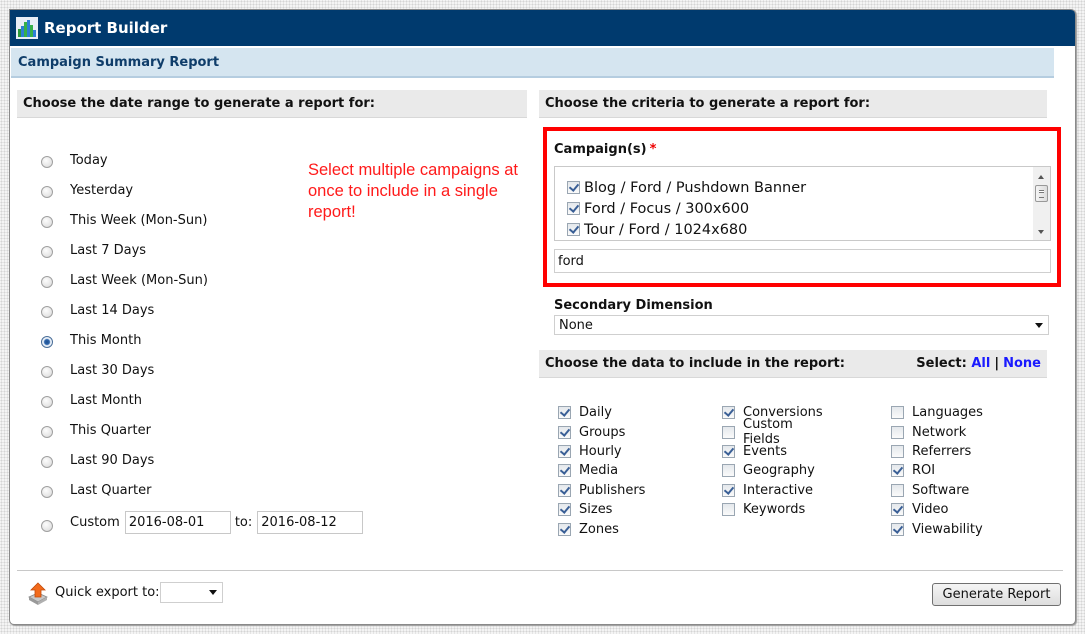  I want to click on date-option-last-90-days: Last 90 Days, so click(201, 460).